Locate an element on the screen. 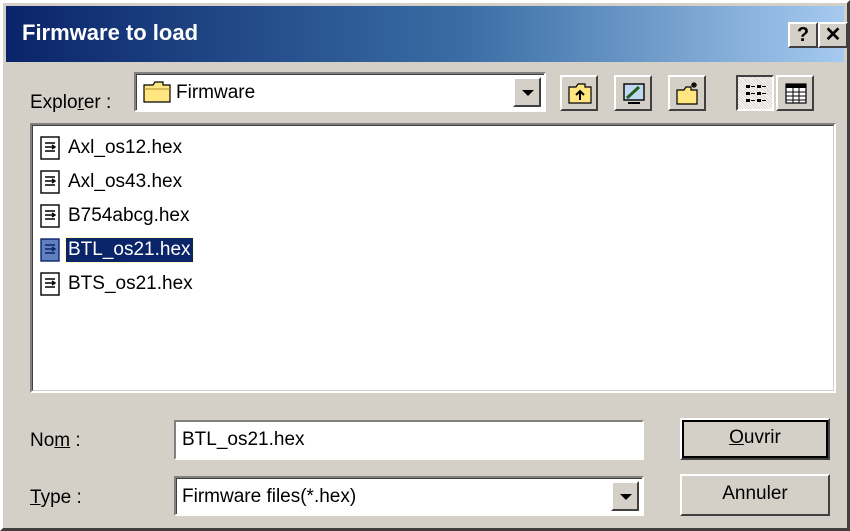  new-folder-button is located at coordinates (687, 93).